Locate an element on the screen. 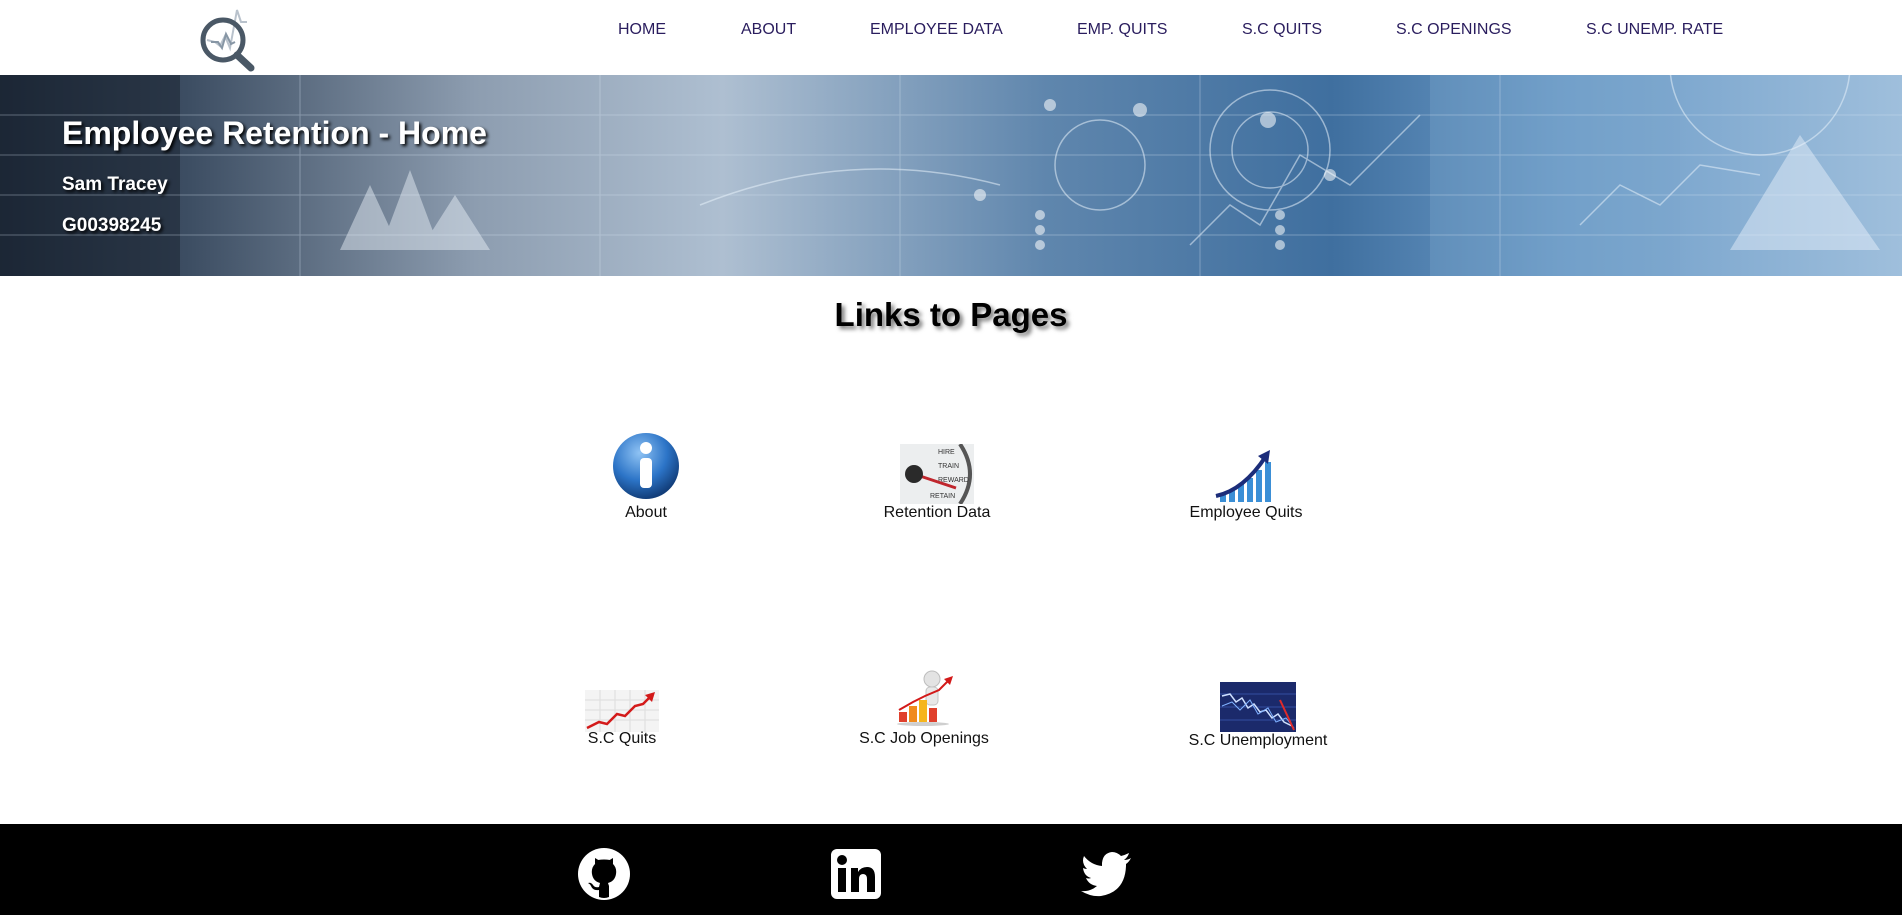  author-name: Sam Tracey is located at coordinates (115, 184).